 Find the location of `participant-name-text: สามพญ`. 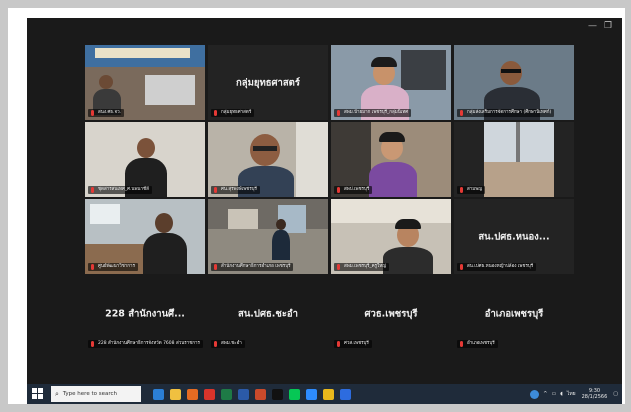

participant-name-text: สามพญ is located at coordinates (475, 189).